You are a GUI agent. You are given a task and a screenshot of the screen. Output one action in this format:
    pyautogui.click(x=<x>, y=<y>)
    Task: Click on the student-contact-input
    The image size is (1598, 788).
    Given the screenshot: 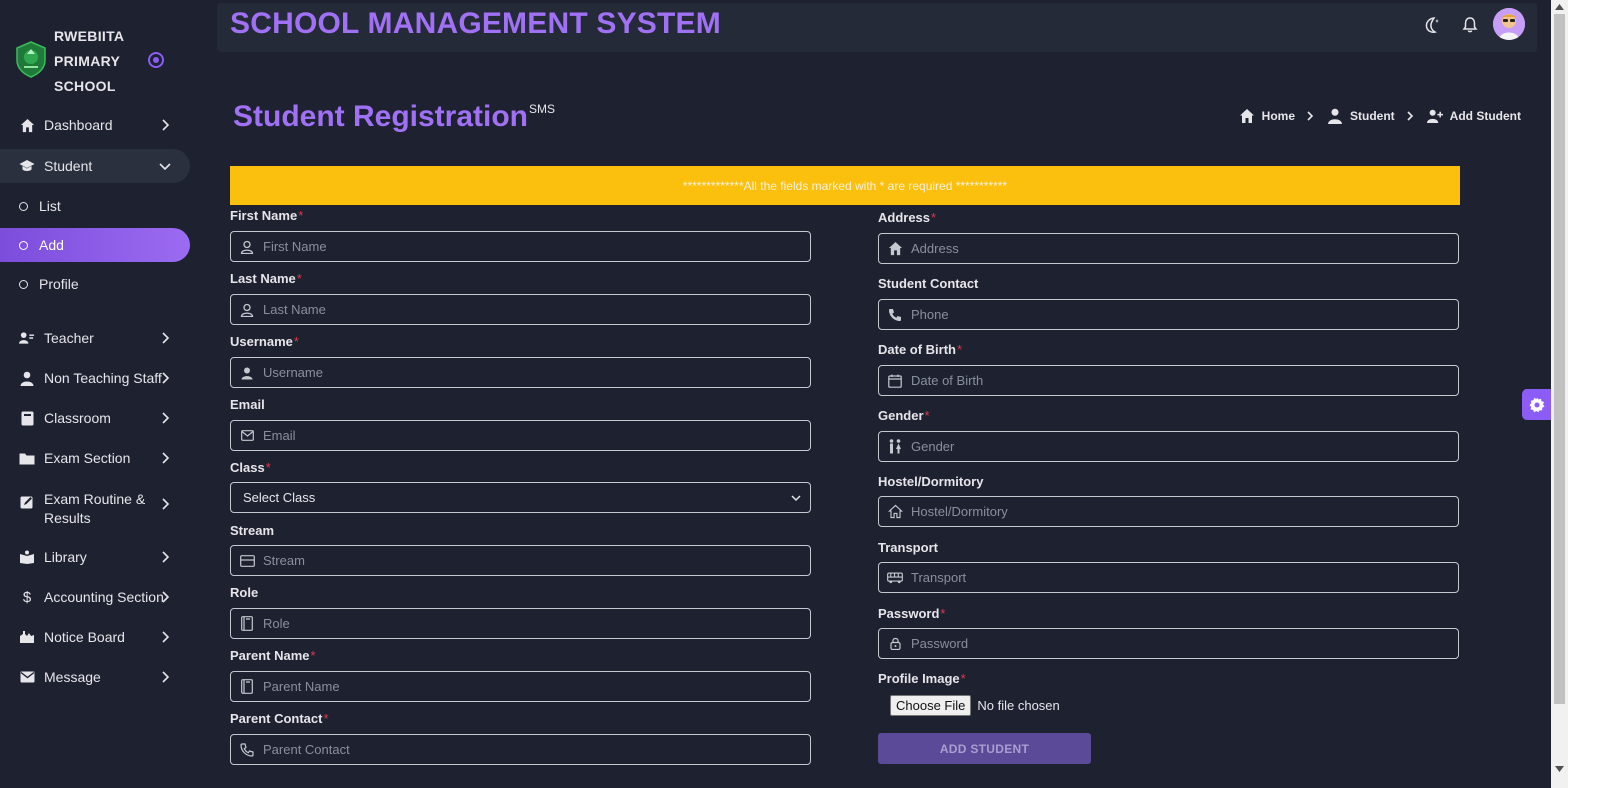 What is the action you would take?
    pyautogui.click(x=1184, y=314)
    